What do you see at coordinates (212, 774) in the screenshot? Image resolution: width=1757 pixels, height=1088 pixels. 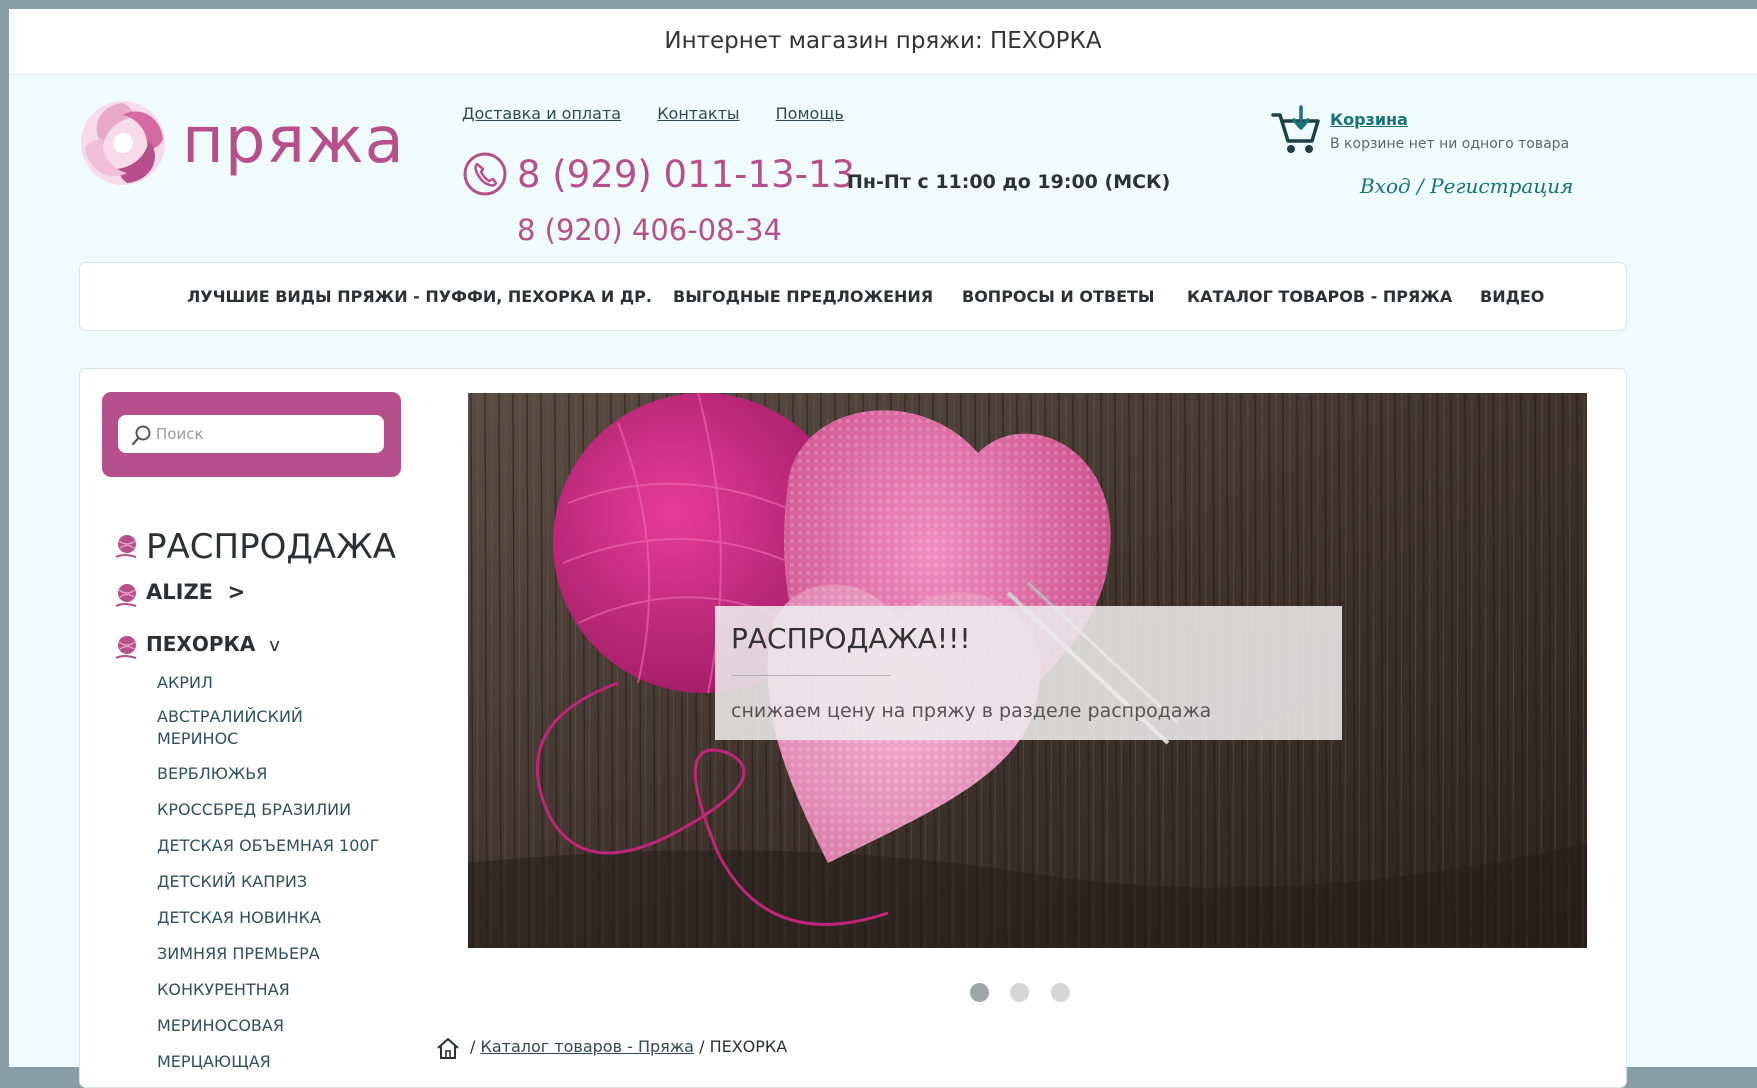 I see `subcategory-item: ВЕРБЛЮЖЬЯ` at bounding box center [212, 774].